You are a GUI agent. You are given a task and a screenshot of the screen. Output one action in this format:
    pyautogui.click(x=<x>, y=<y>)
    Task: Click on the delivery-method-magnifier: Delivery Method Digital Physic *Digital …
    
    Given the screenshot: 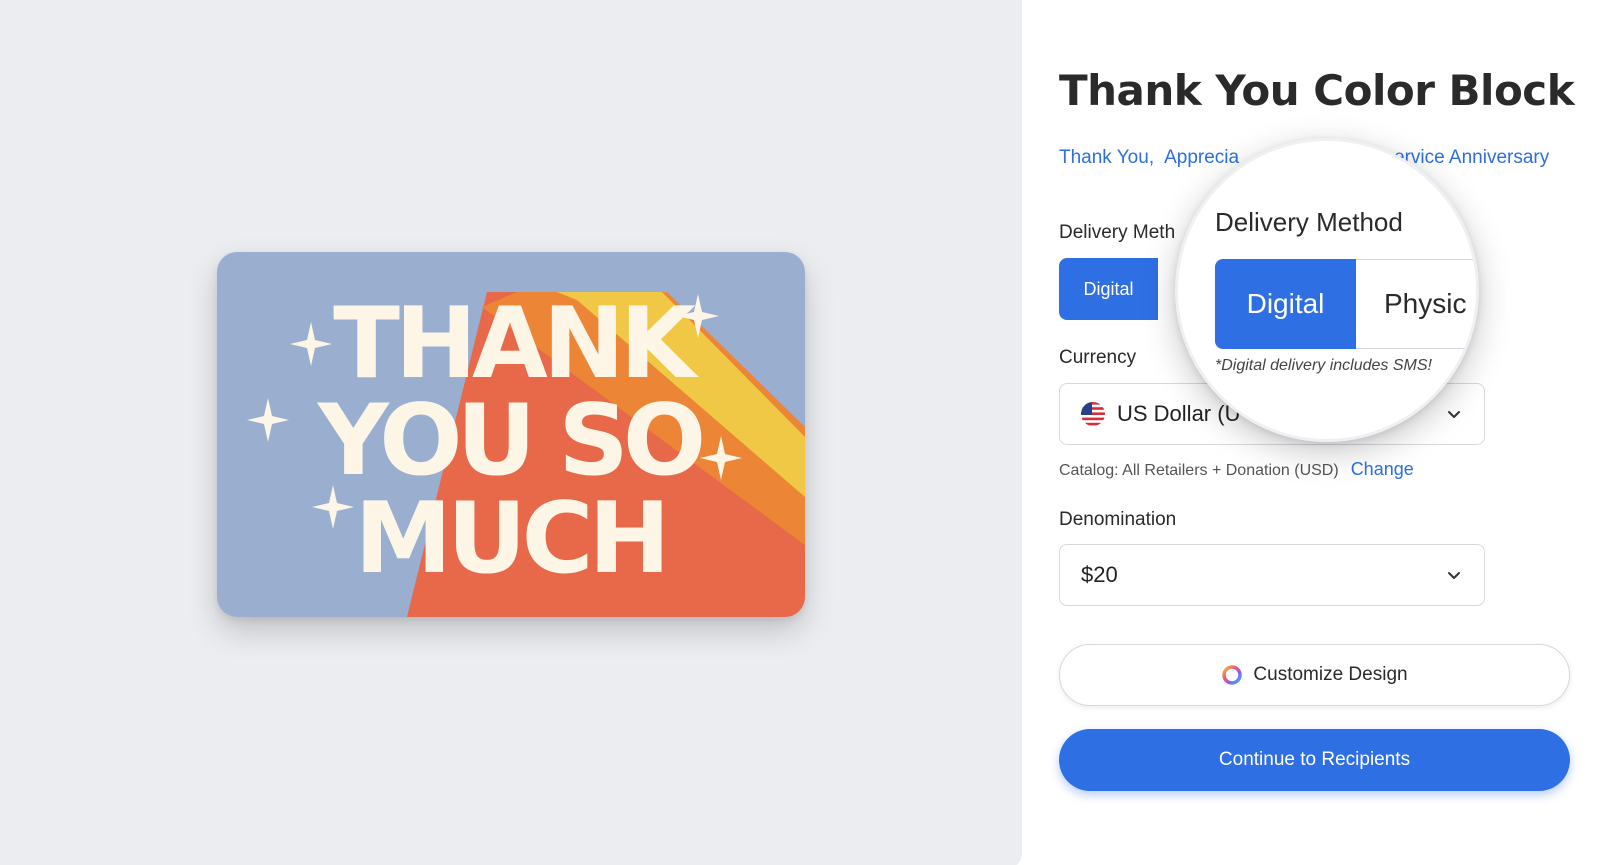 What is the action you would take?
    pyautogui.click(x=1327, y=290)
    